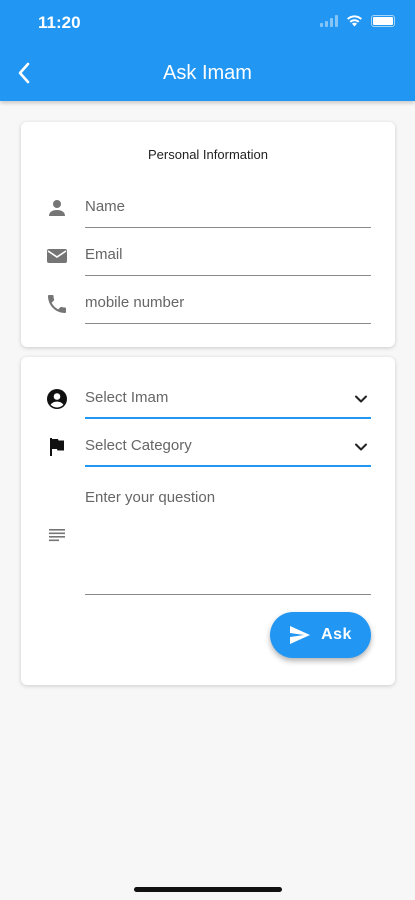  I want to click on cellular-signal-icon, so click(329, 20).